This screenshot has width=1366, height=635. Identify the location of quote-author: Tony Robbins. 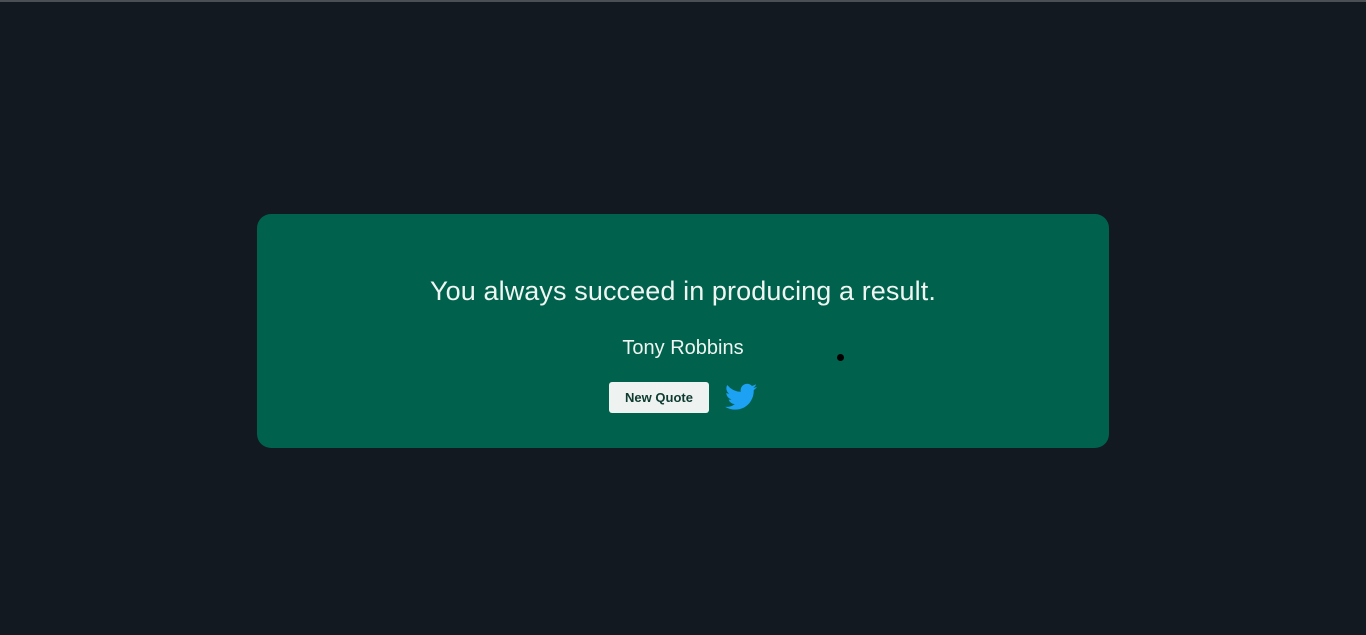
(683, 348).